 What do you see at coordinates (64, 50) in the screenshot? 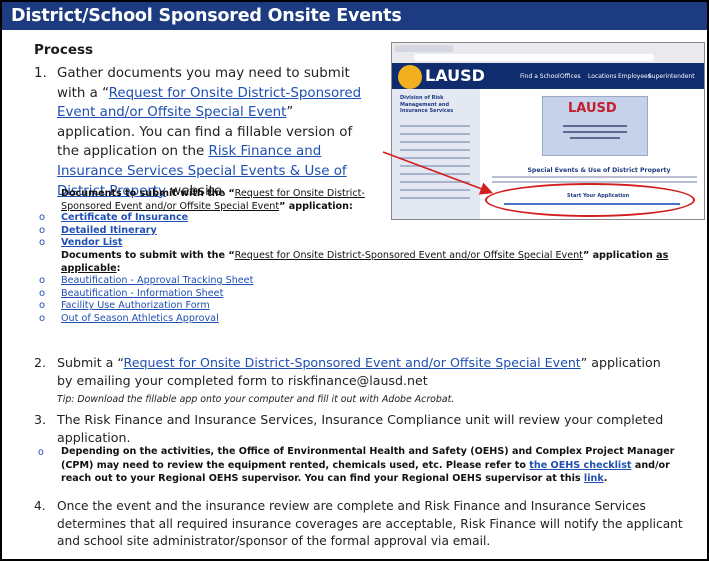
I see `process-heading: Process` at bounding box center [64, 50].